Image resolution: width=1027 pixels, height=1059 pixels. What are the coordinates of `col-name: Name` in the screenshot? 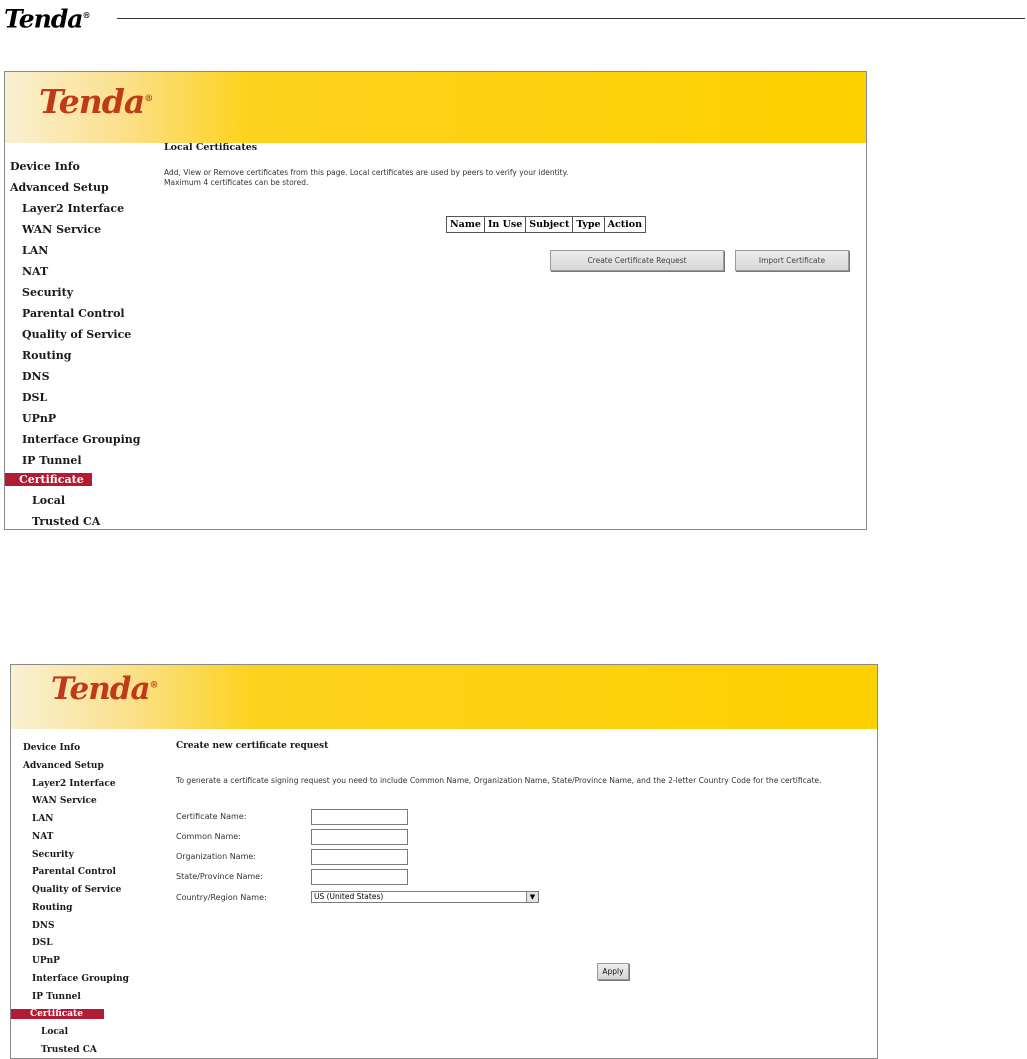 It's located at (465, 224).